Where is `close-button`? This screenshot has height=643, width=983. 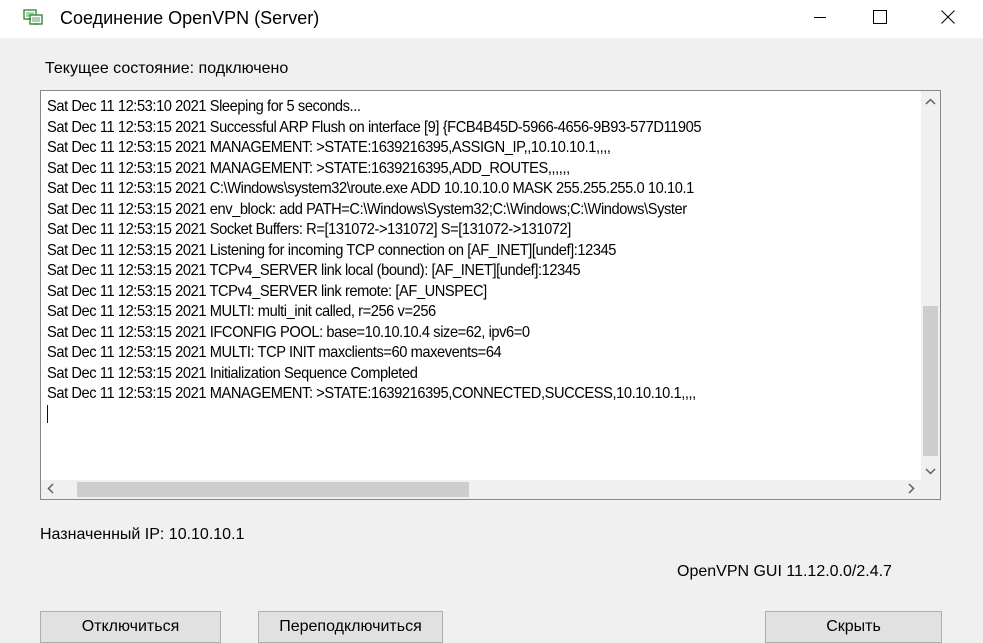 close-button is located at coordinates (948, 19).